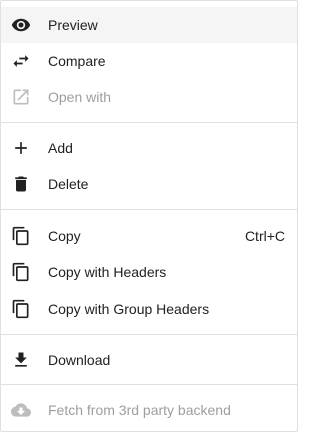 The image size is (320, 434). Describe the element at coordinates (21, 360) in the screenshot. I see `download-icon` at that location.